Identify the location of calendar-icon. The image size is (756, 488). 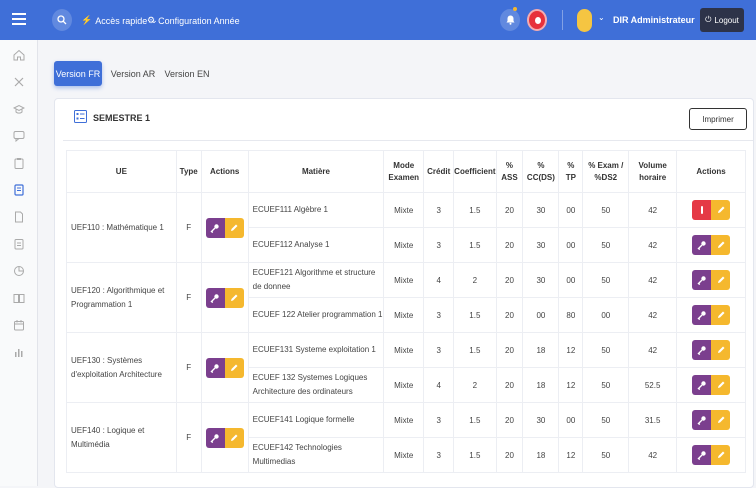
(19, 325).